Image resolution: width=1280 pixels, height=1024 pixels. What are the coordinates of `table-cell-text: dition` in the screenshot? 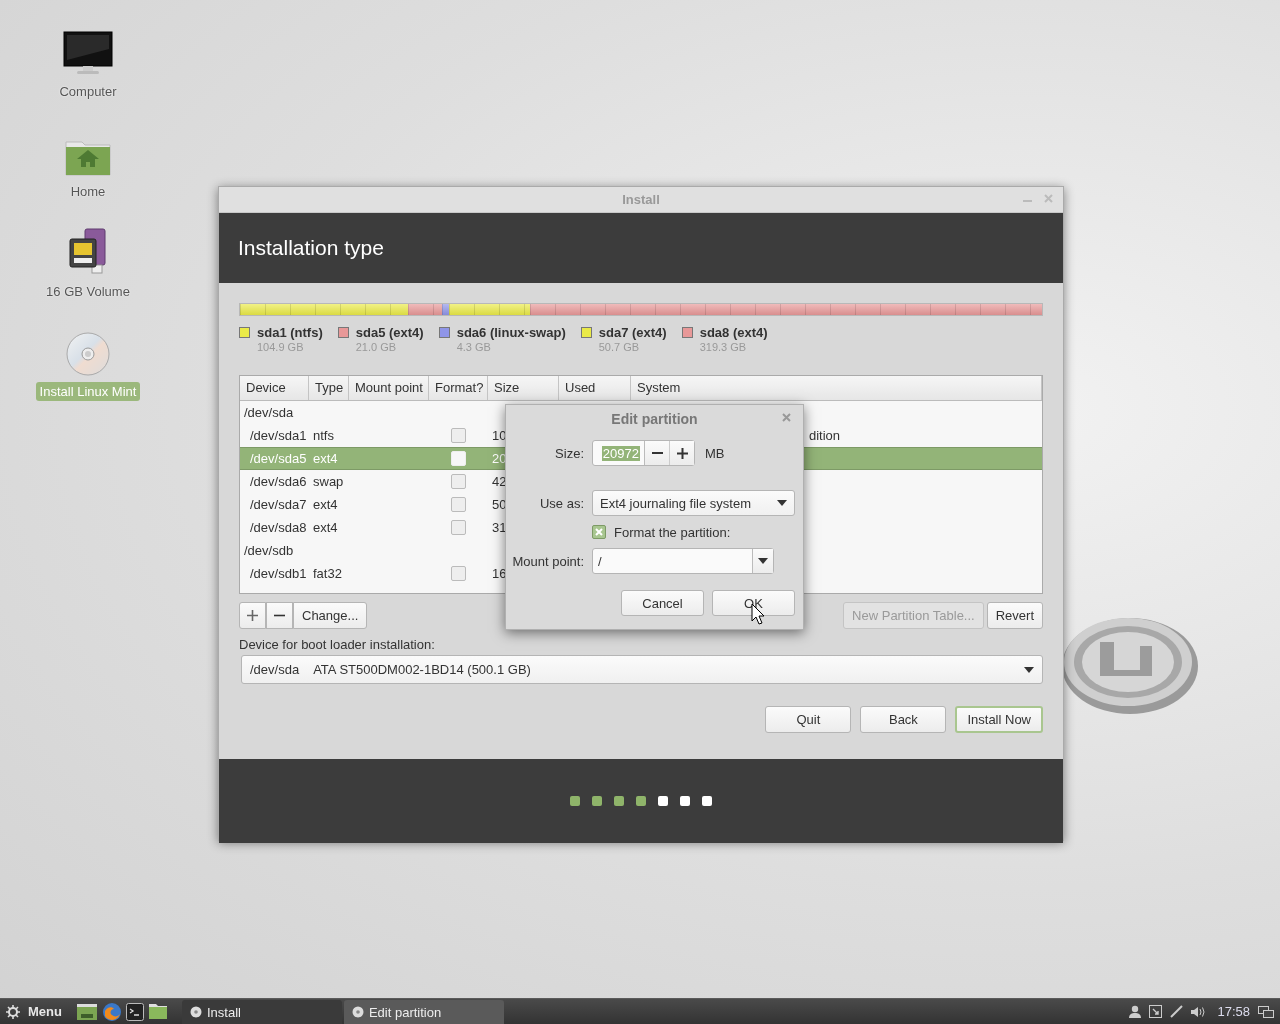 It's located at (825, 435).